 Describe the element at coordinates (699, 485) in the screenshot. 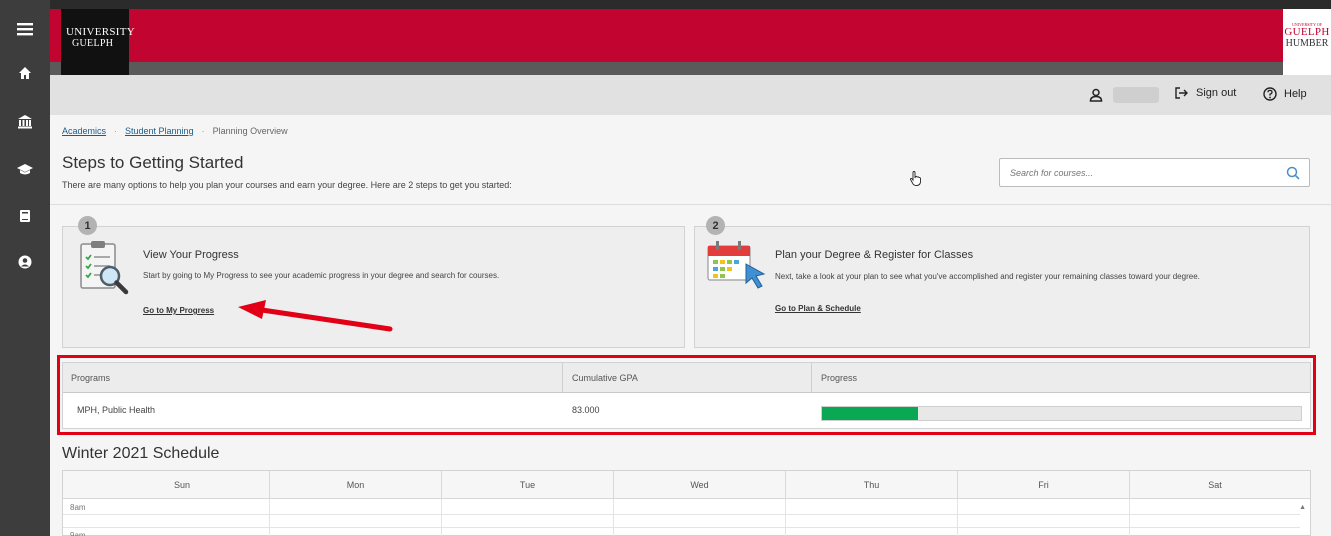

I see `day-wed: Wed` at that location.